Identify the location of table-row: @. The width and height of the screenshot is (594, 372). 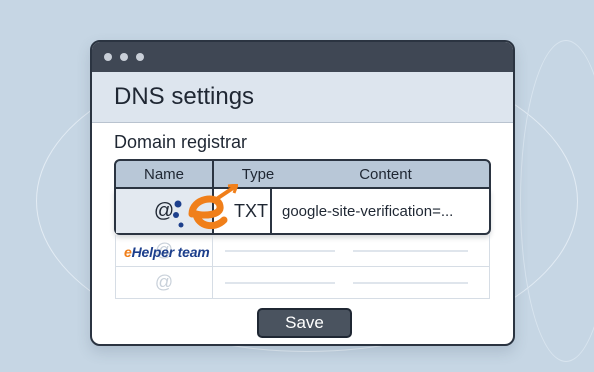
(302, 283).